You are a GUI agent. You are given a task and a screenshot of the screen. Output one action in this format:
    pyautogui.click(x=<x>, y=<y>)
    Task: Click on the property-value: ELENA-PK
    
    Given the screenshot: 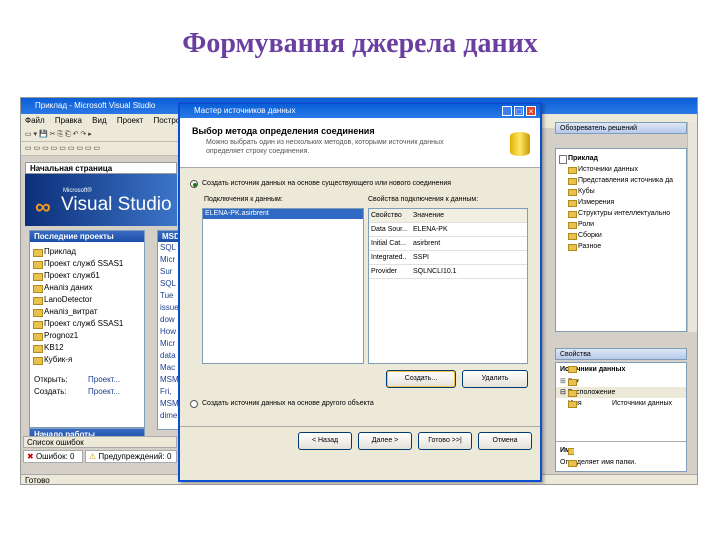 What is the action you would take?
    pyautogui.click(x=430, y=229)
    